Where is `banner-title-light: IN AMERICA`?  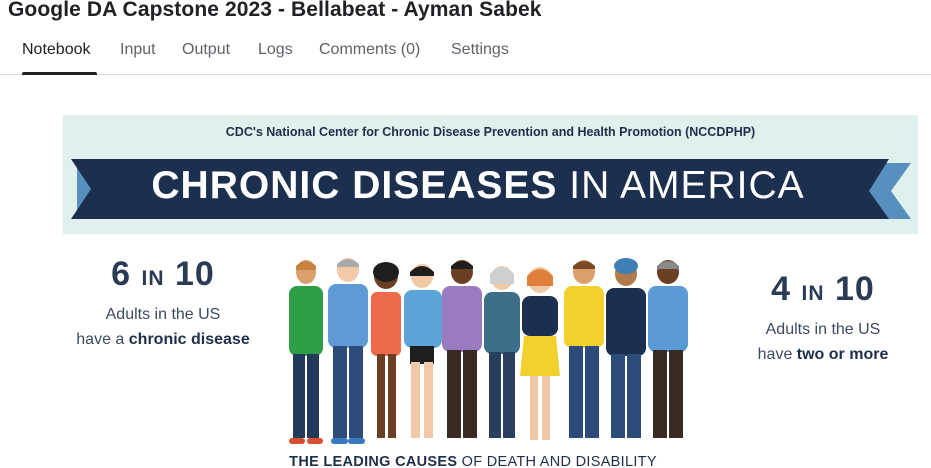
banner-title-light: IN AMERICA is located at coordinates (687, 185).